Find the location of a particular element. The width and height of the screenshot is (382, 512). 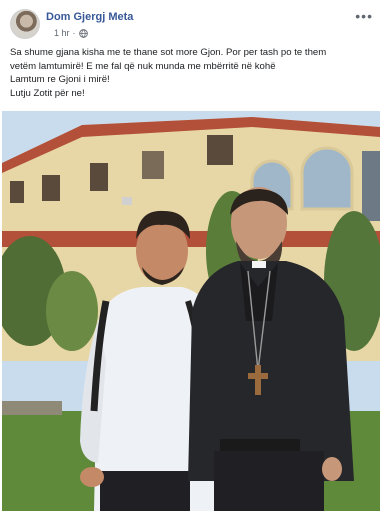

post-header: Dom Gjergj Meta 1 hr · ••• is located at coordinates (191, 23).